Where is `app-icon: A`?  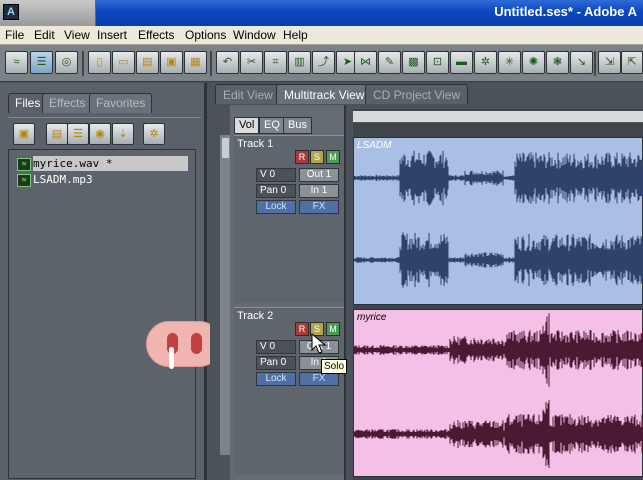 app-icon: A is located at coordinates (11, 12).